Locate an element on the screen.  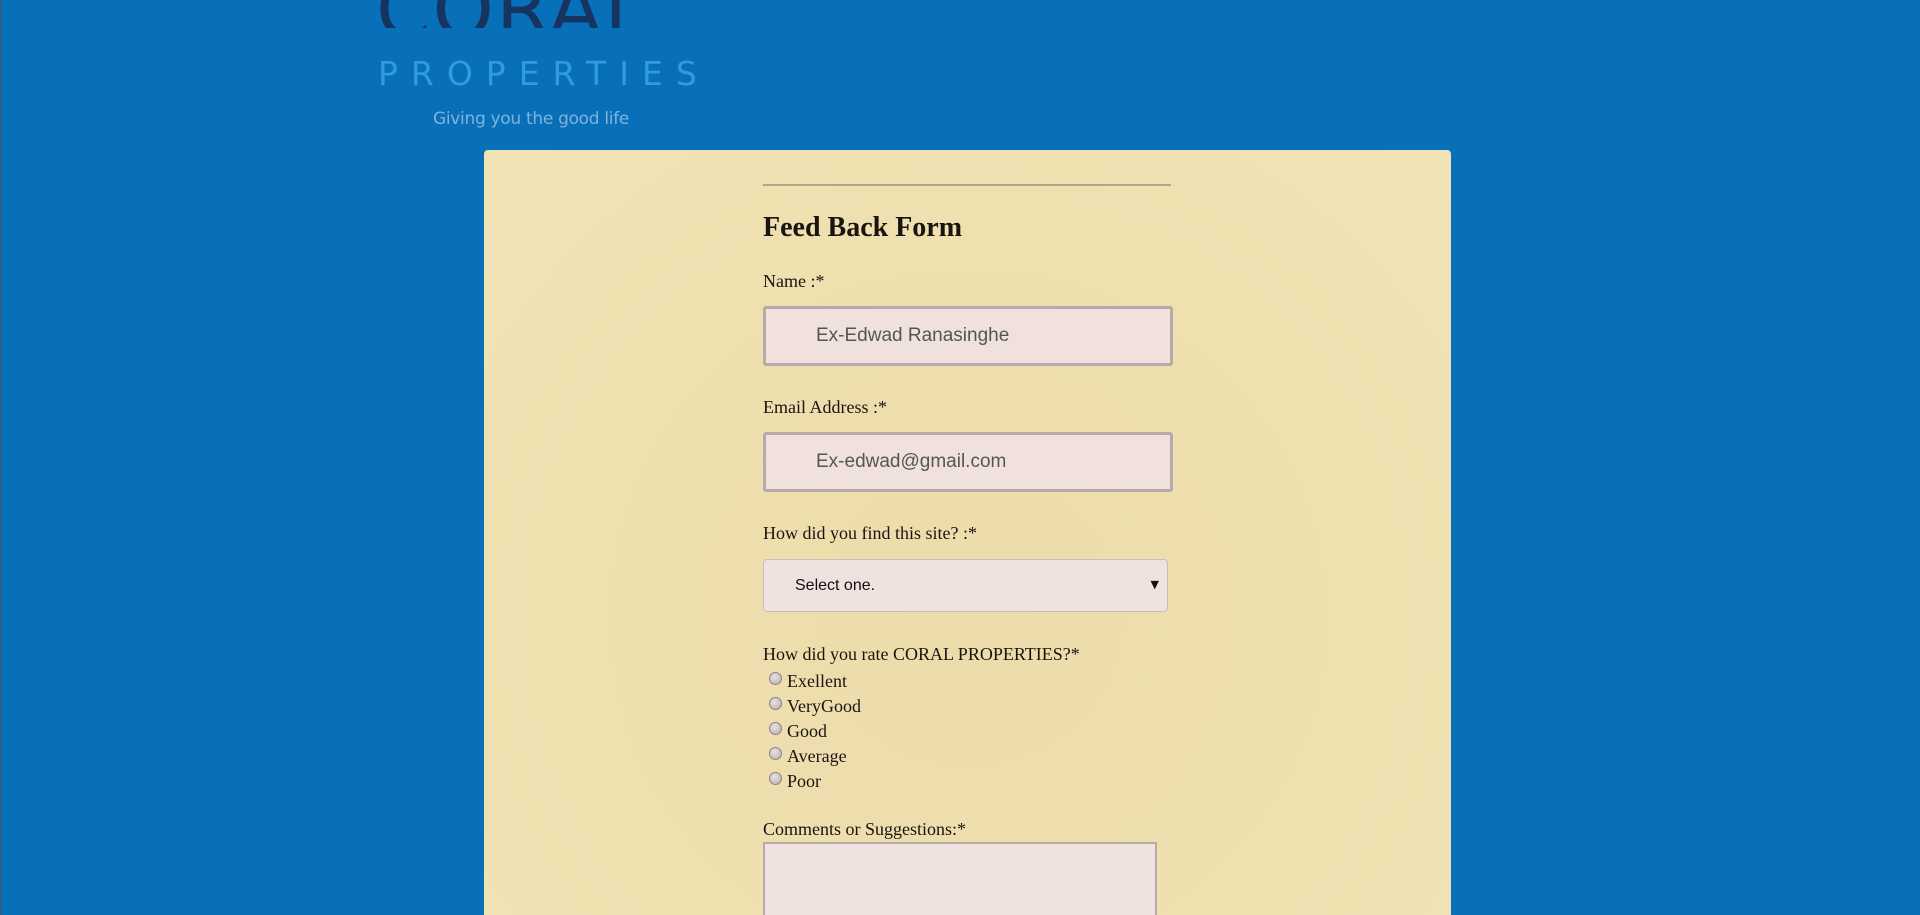
rating-option-excellent: Exellent is located at coordinates (808, 681).